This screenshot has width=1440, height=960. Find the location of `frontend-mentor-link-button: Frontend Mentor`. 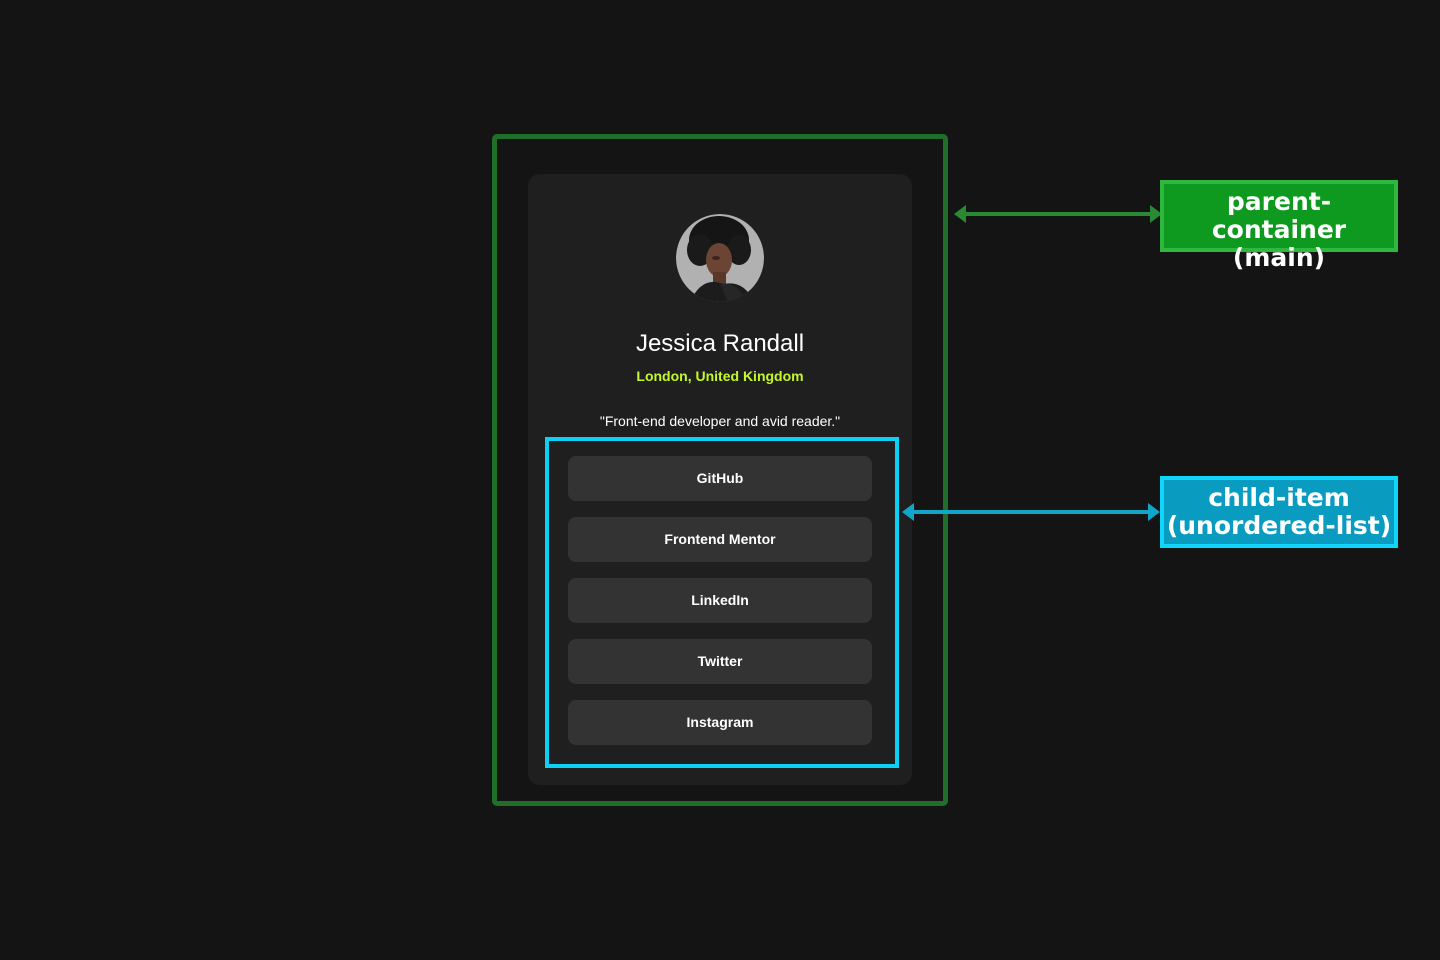

frontend-mentor-link-button: Frontend Mentor is located at coordinates (720, 539).